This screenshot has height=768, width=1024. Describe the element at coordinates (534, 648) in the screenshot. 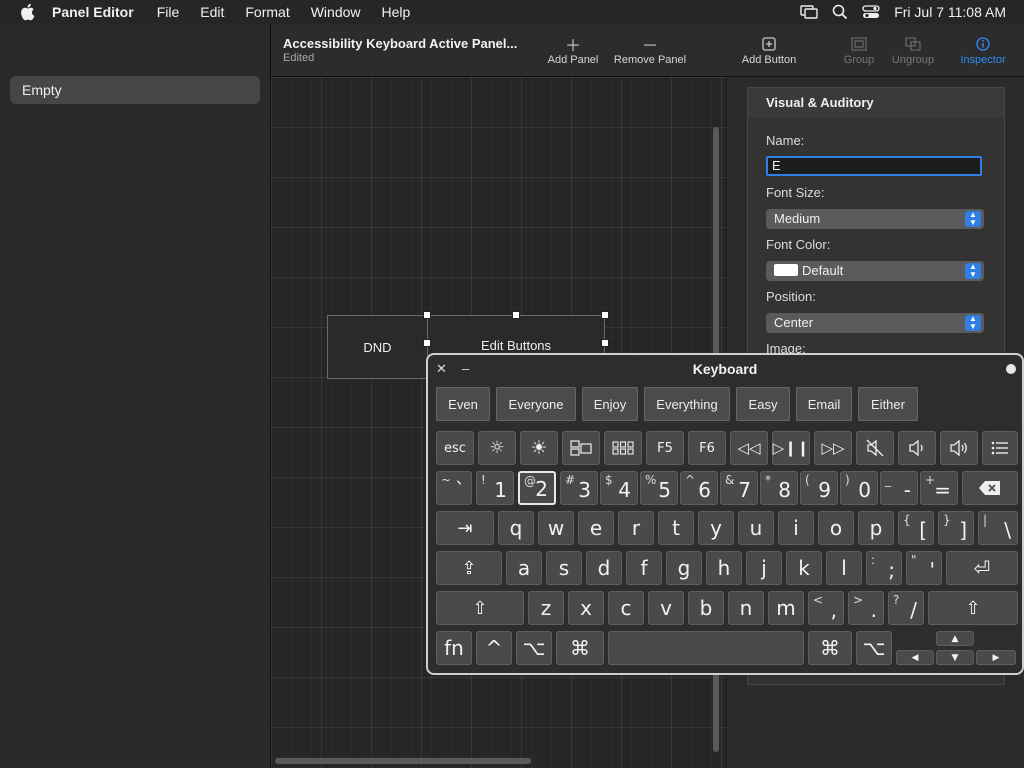

I see `key-option: ⌥` at that location.